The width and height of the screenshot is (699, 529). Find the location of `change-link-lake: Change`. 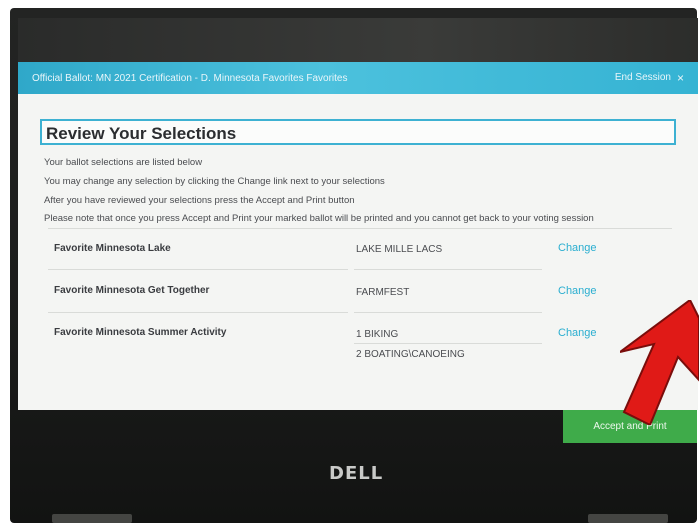

change-link-lake: Change is located at coordinates (577, 248).